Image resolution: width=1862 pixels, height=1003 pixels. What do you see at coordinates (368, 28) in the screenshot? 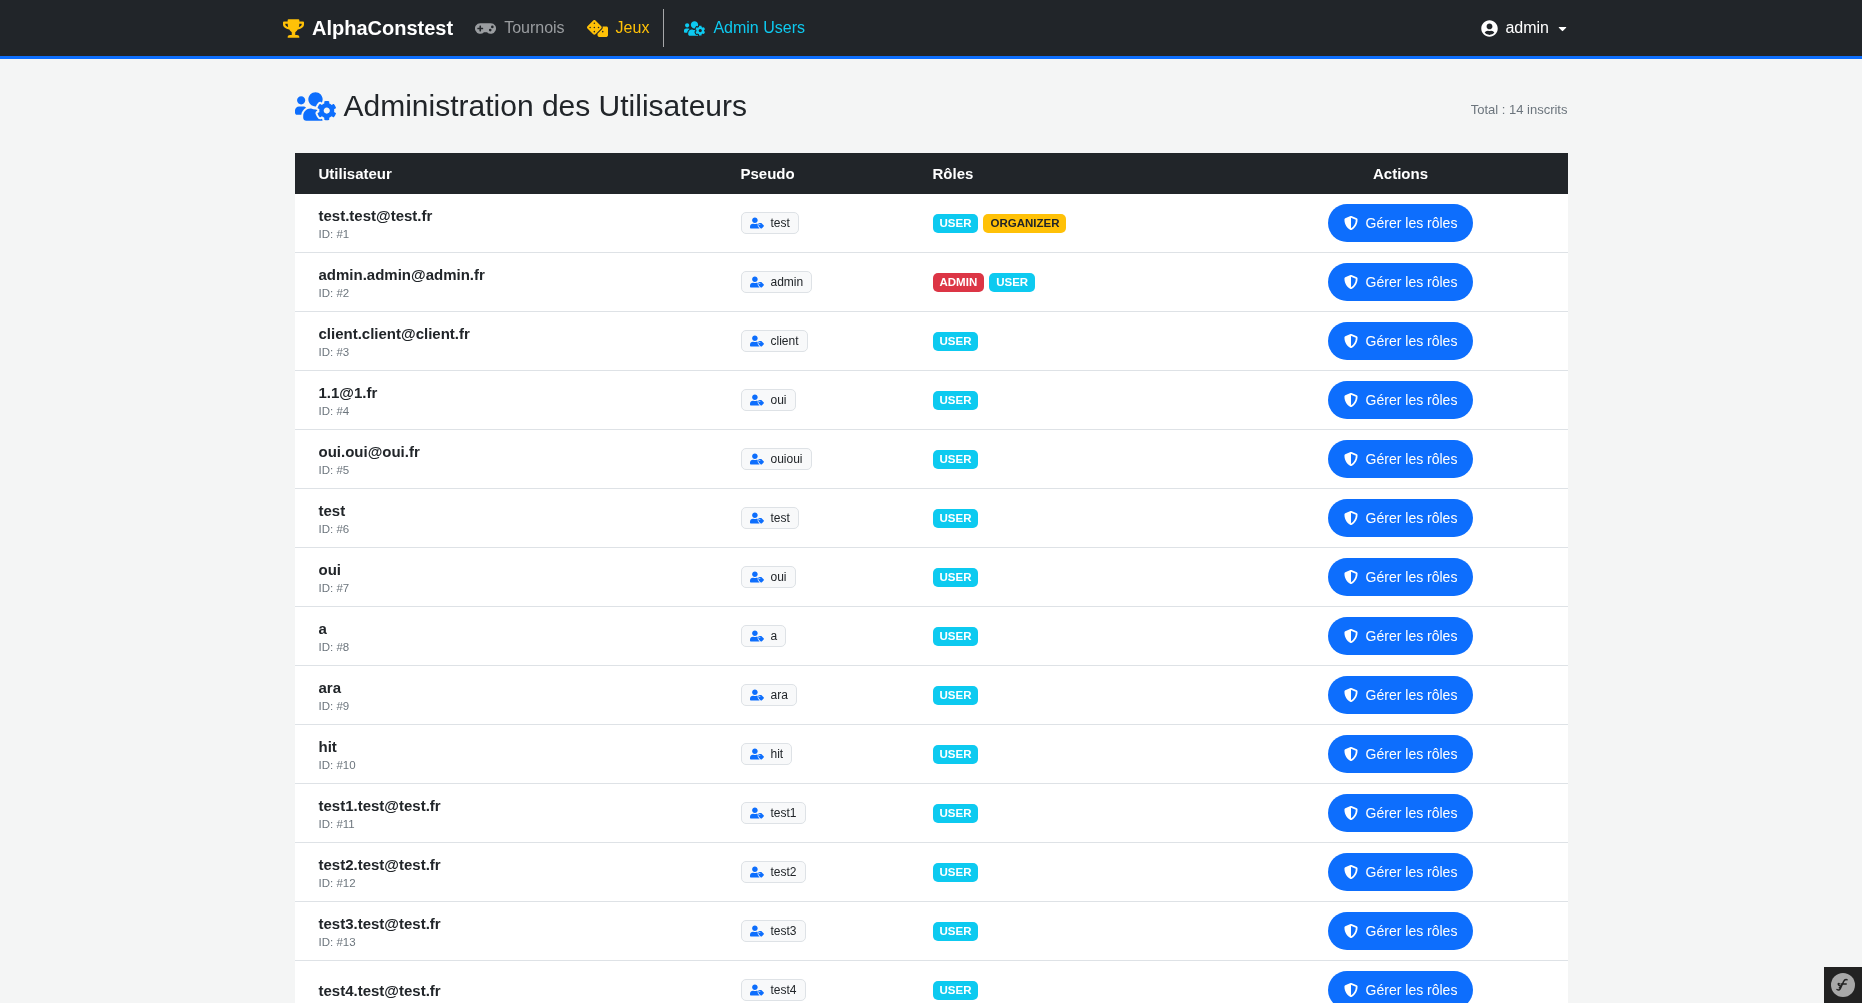
I see `brand-link: AlphaConstest` at bounding box center [368, 28].